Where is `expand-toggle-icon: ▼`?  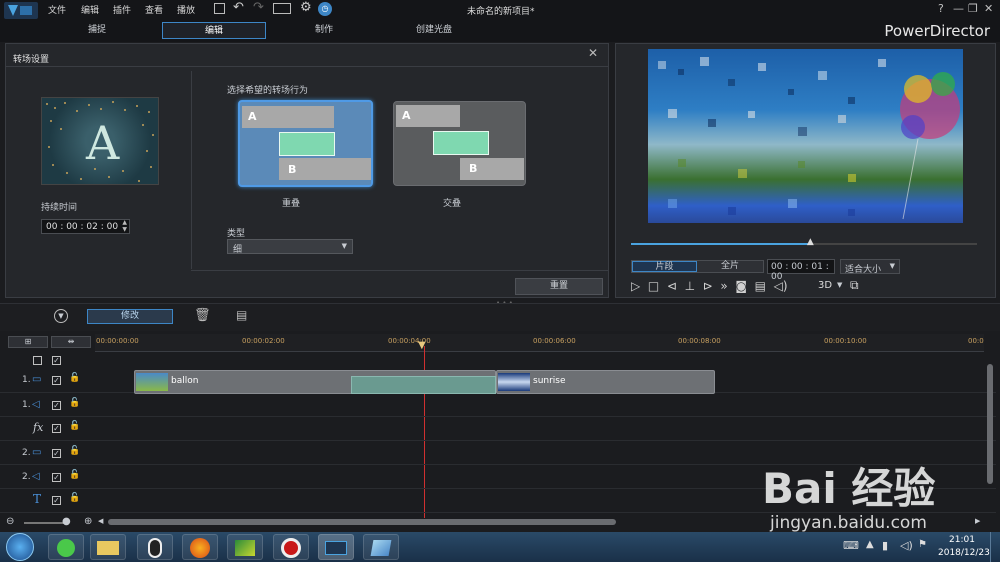 expand-toggle-icon: ▼ is located at coordinates (61, 316).